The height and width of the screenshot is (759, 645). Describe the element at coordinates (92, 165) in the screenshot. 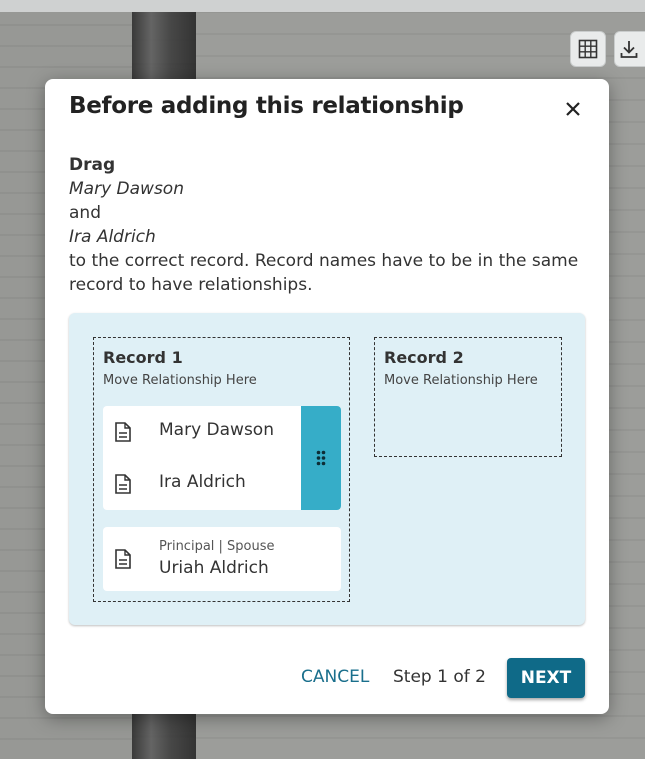

I see `instruction-verb: Drag` at that location.